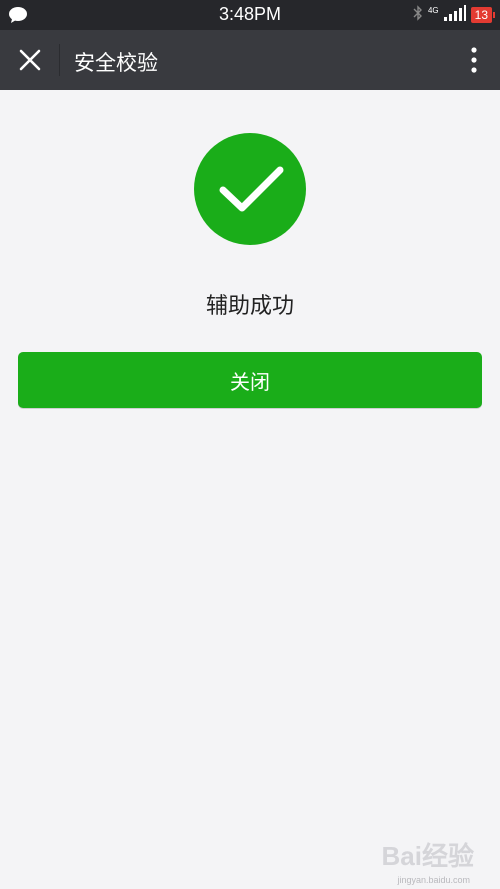 This screenshot has height=889, width=500. I want to click on more-icon, so click(474, 60).